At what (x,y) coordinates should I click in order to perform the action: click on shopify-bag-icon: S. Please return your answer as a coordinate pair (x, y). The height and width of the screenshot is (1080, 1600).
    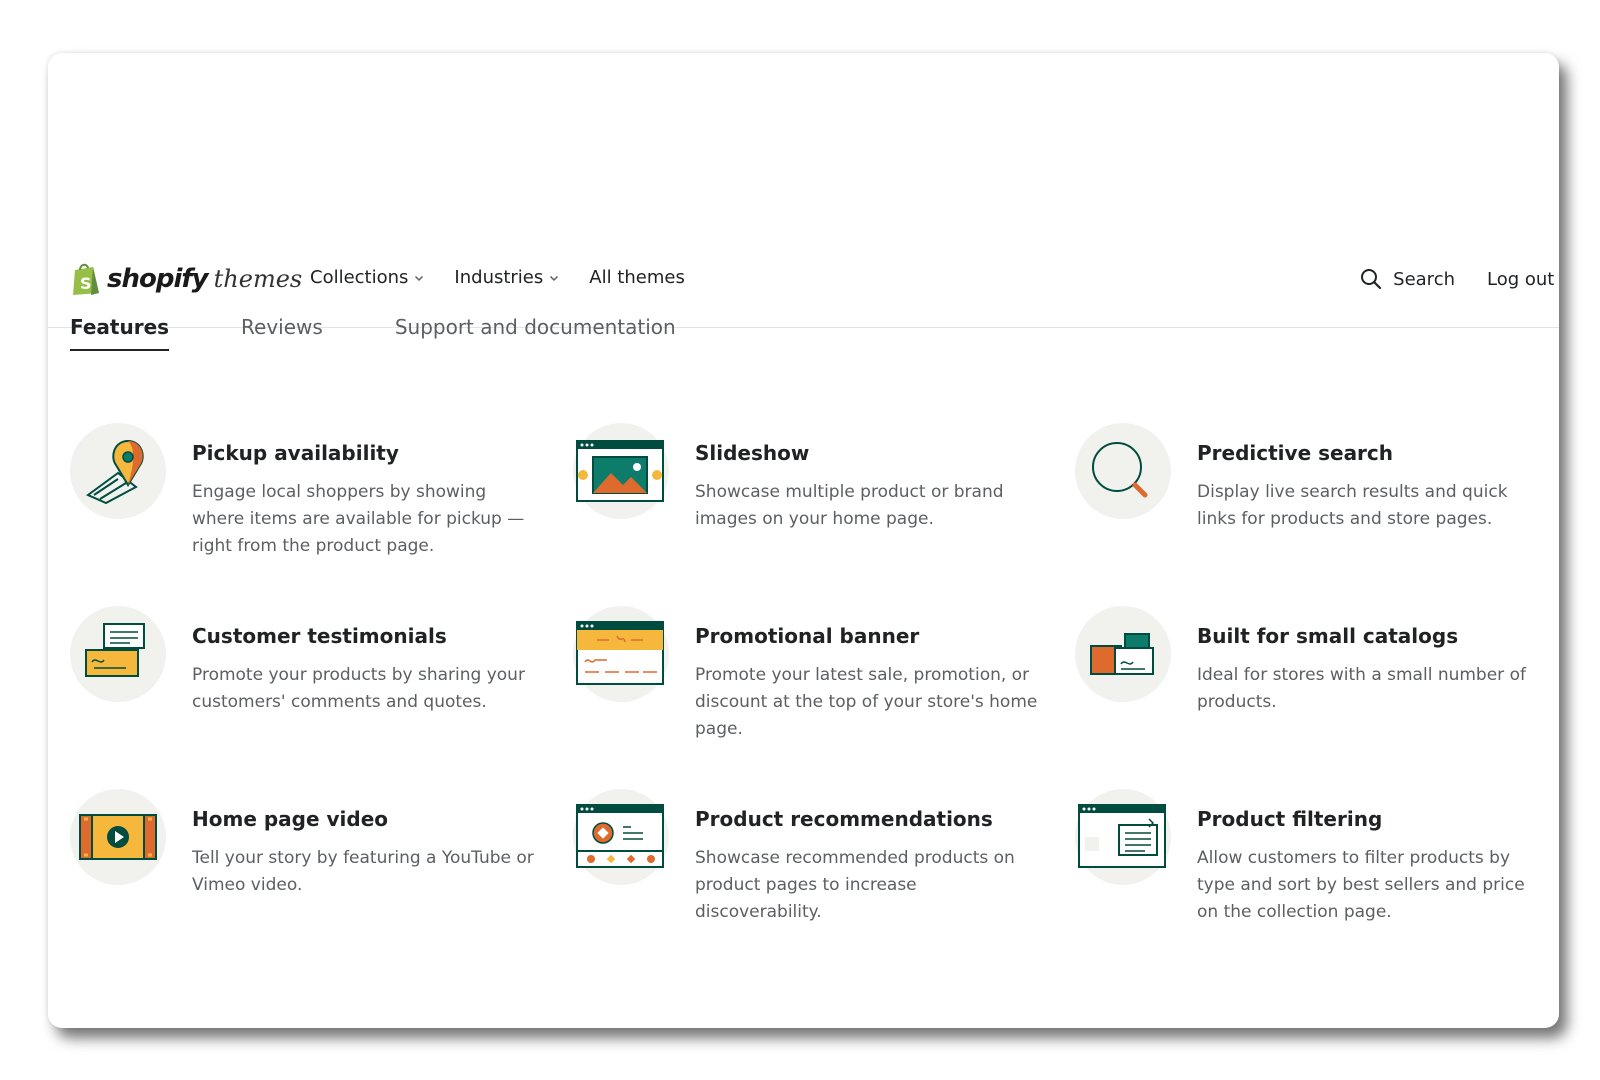
    Looking at the image, I should click on (86, 279).